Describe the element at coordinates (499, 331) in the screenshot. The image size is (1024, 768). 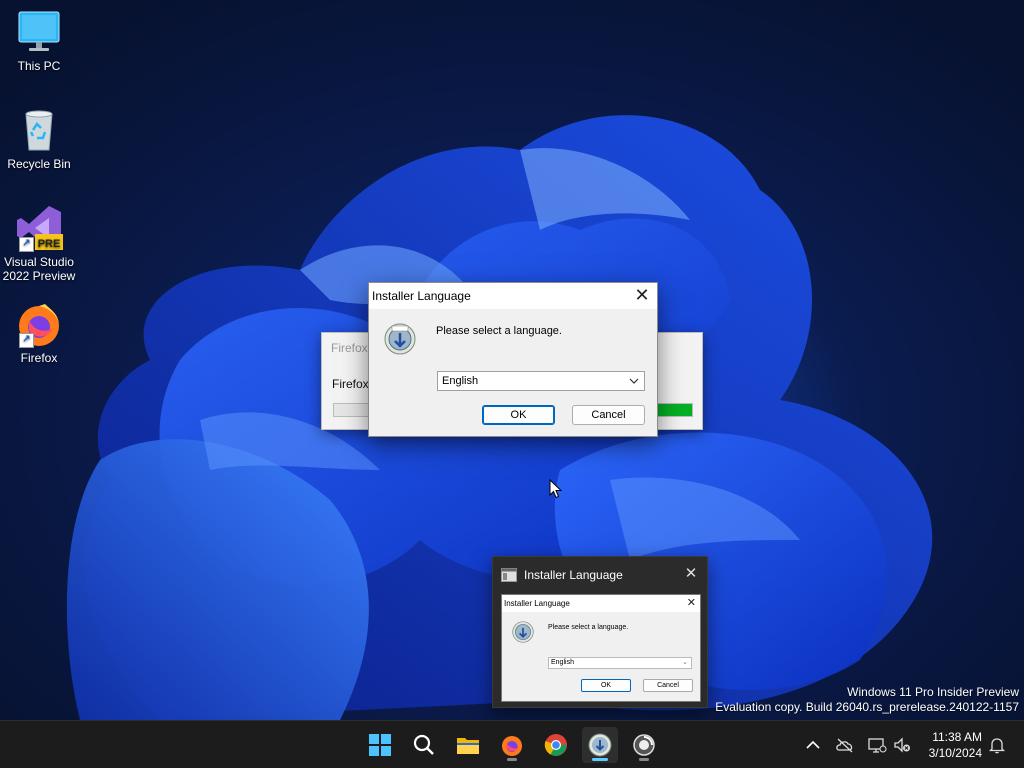
I see `dialog-prompt: Please select a language.` at that location.